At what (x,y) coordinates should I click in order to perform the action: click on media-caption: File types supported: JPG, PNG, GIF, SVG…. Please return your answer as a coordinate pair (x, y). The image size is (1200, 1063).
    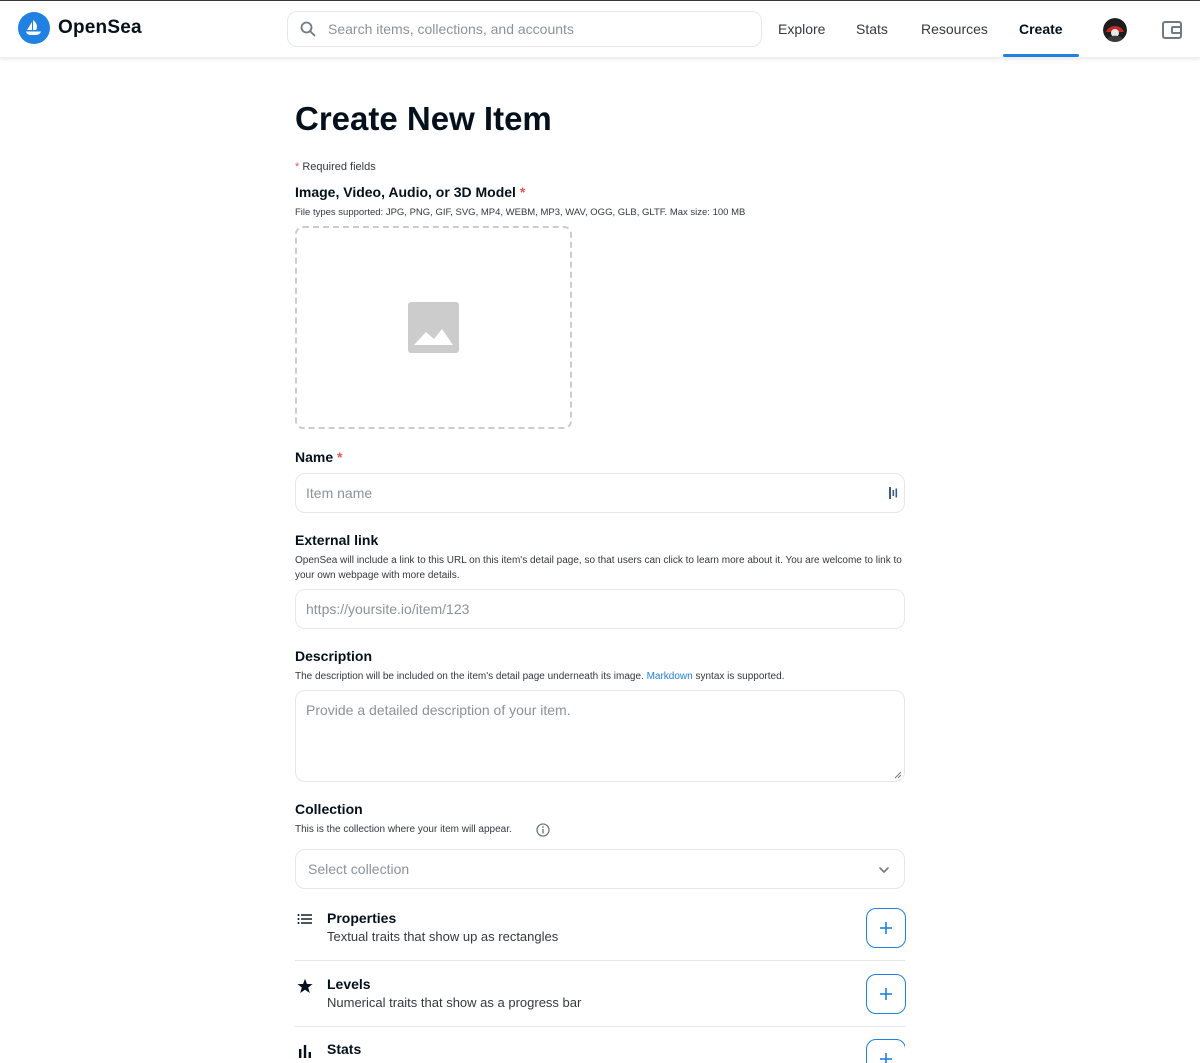
    Looking at the image, I should click on (520, 212).